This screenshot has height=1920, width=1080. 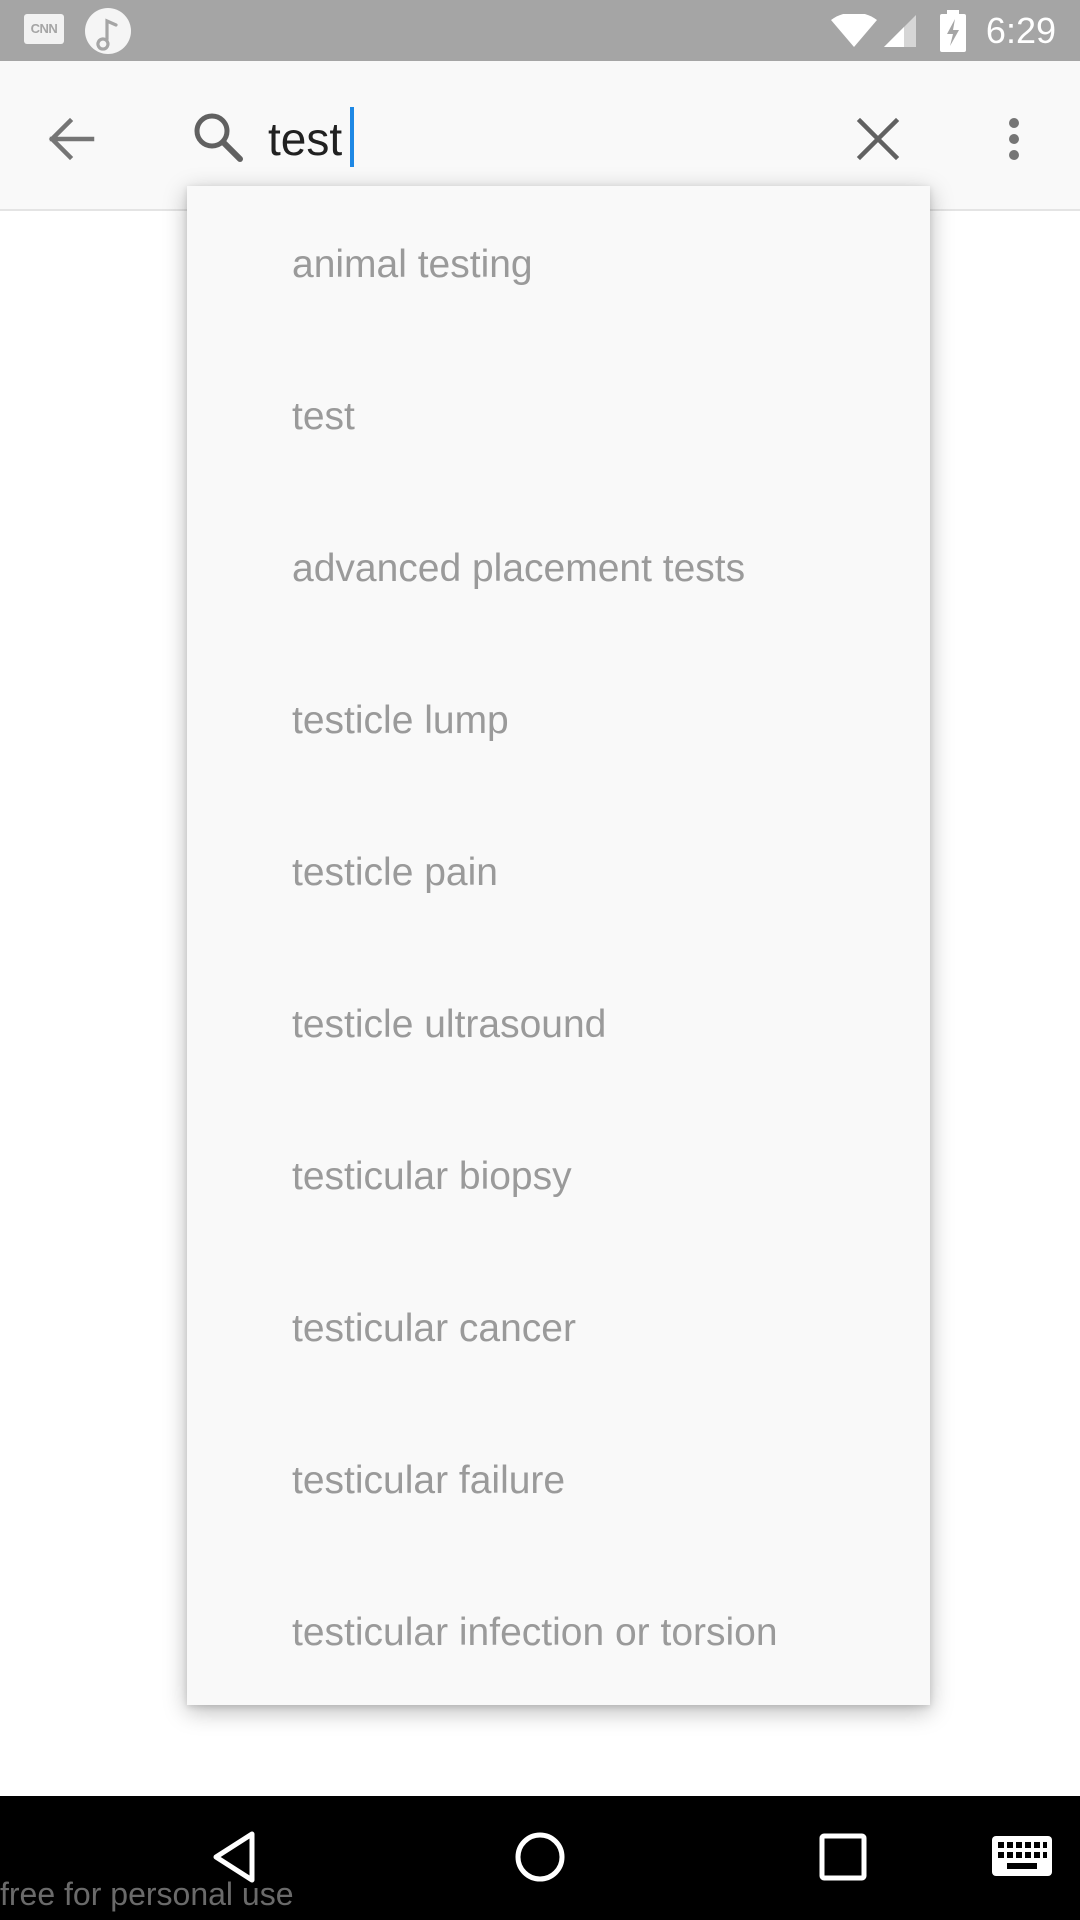 What do you see at coordinates (854, 30) in the screenshot?
I see `wifi-icon` at bounding box center [854, 30].